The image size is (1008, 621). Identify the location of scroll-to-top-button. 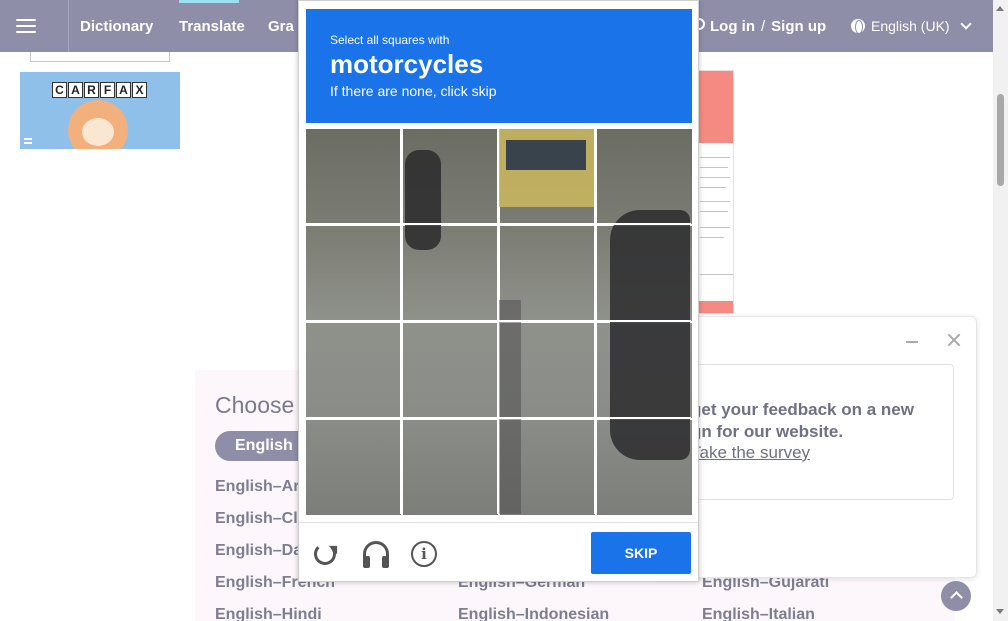
(956, 596).